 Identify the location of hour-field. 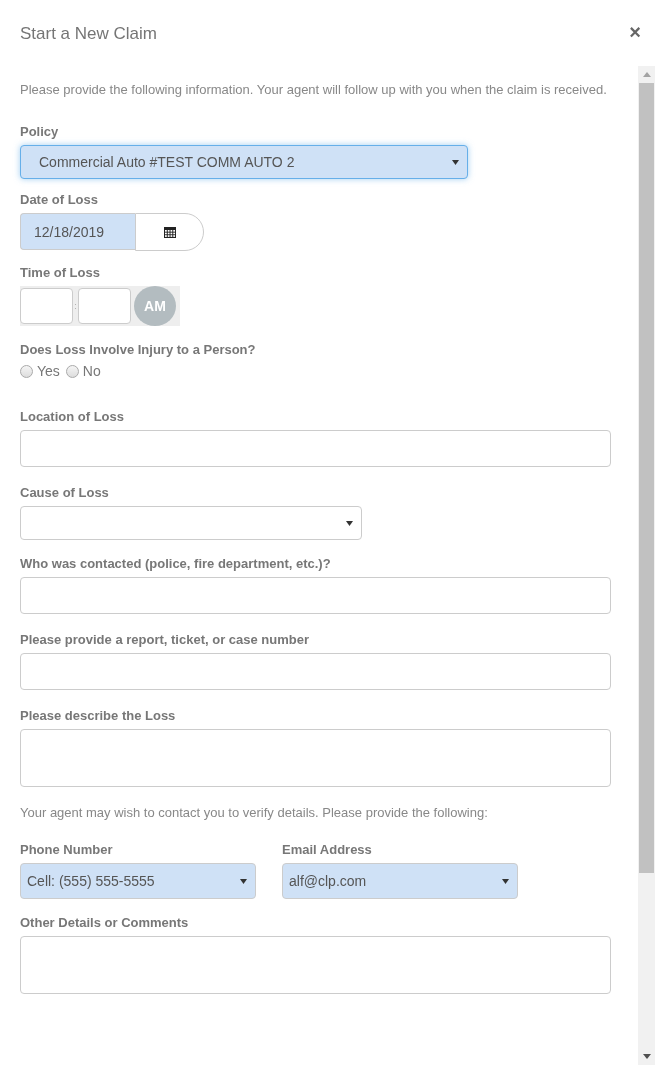
(46, 306).